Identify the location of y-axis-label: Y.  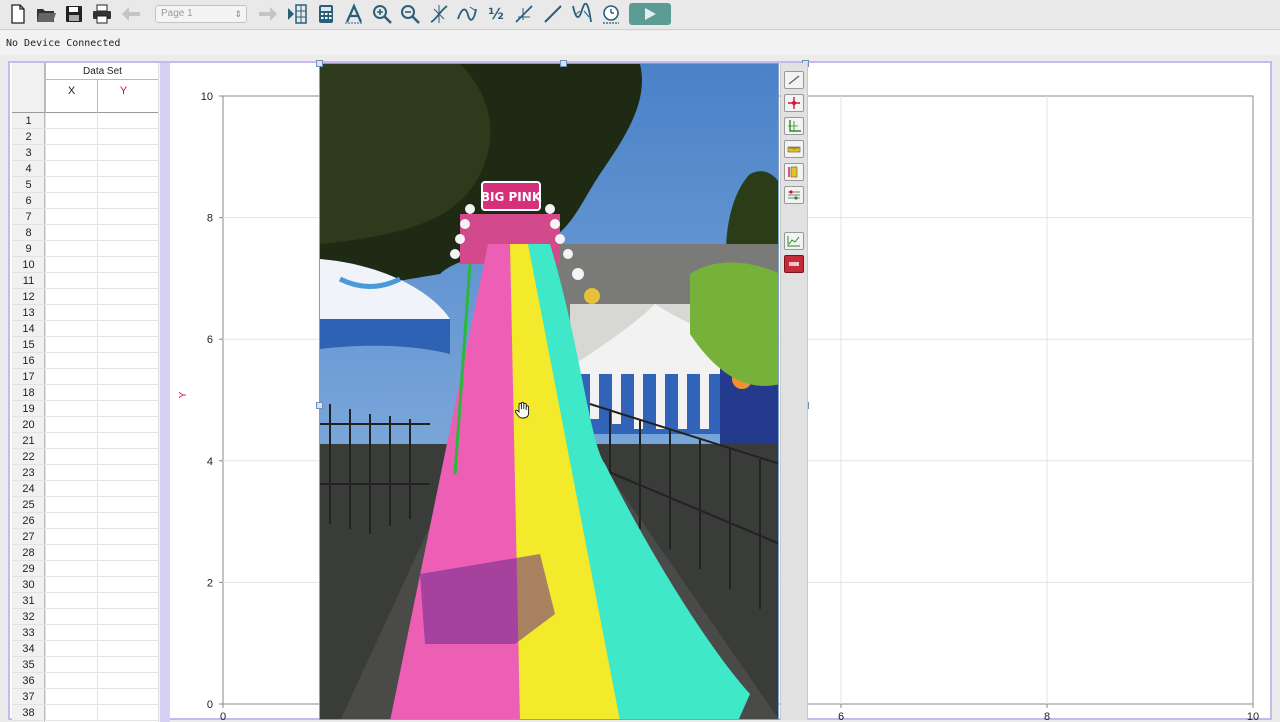
(183, 394).